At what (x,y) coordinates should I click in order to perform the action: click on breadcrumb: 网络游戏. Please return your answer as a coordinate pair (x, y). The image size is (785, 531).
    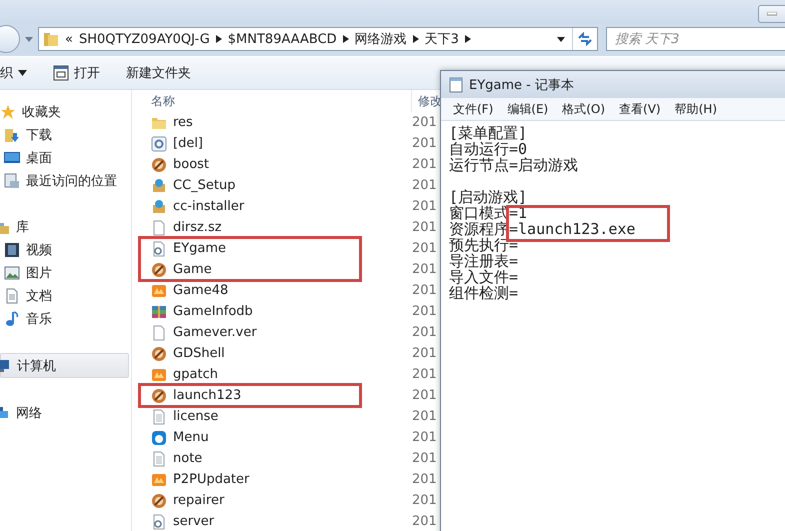
    Looking at the image, I should click on (380, 39).